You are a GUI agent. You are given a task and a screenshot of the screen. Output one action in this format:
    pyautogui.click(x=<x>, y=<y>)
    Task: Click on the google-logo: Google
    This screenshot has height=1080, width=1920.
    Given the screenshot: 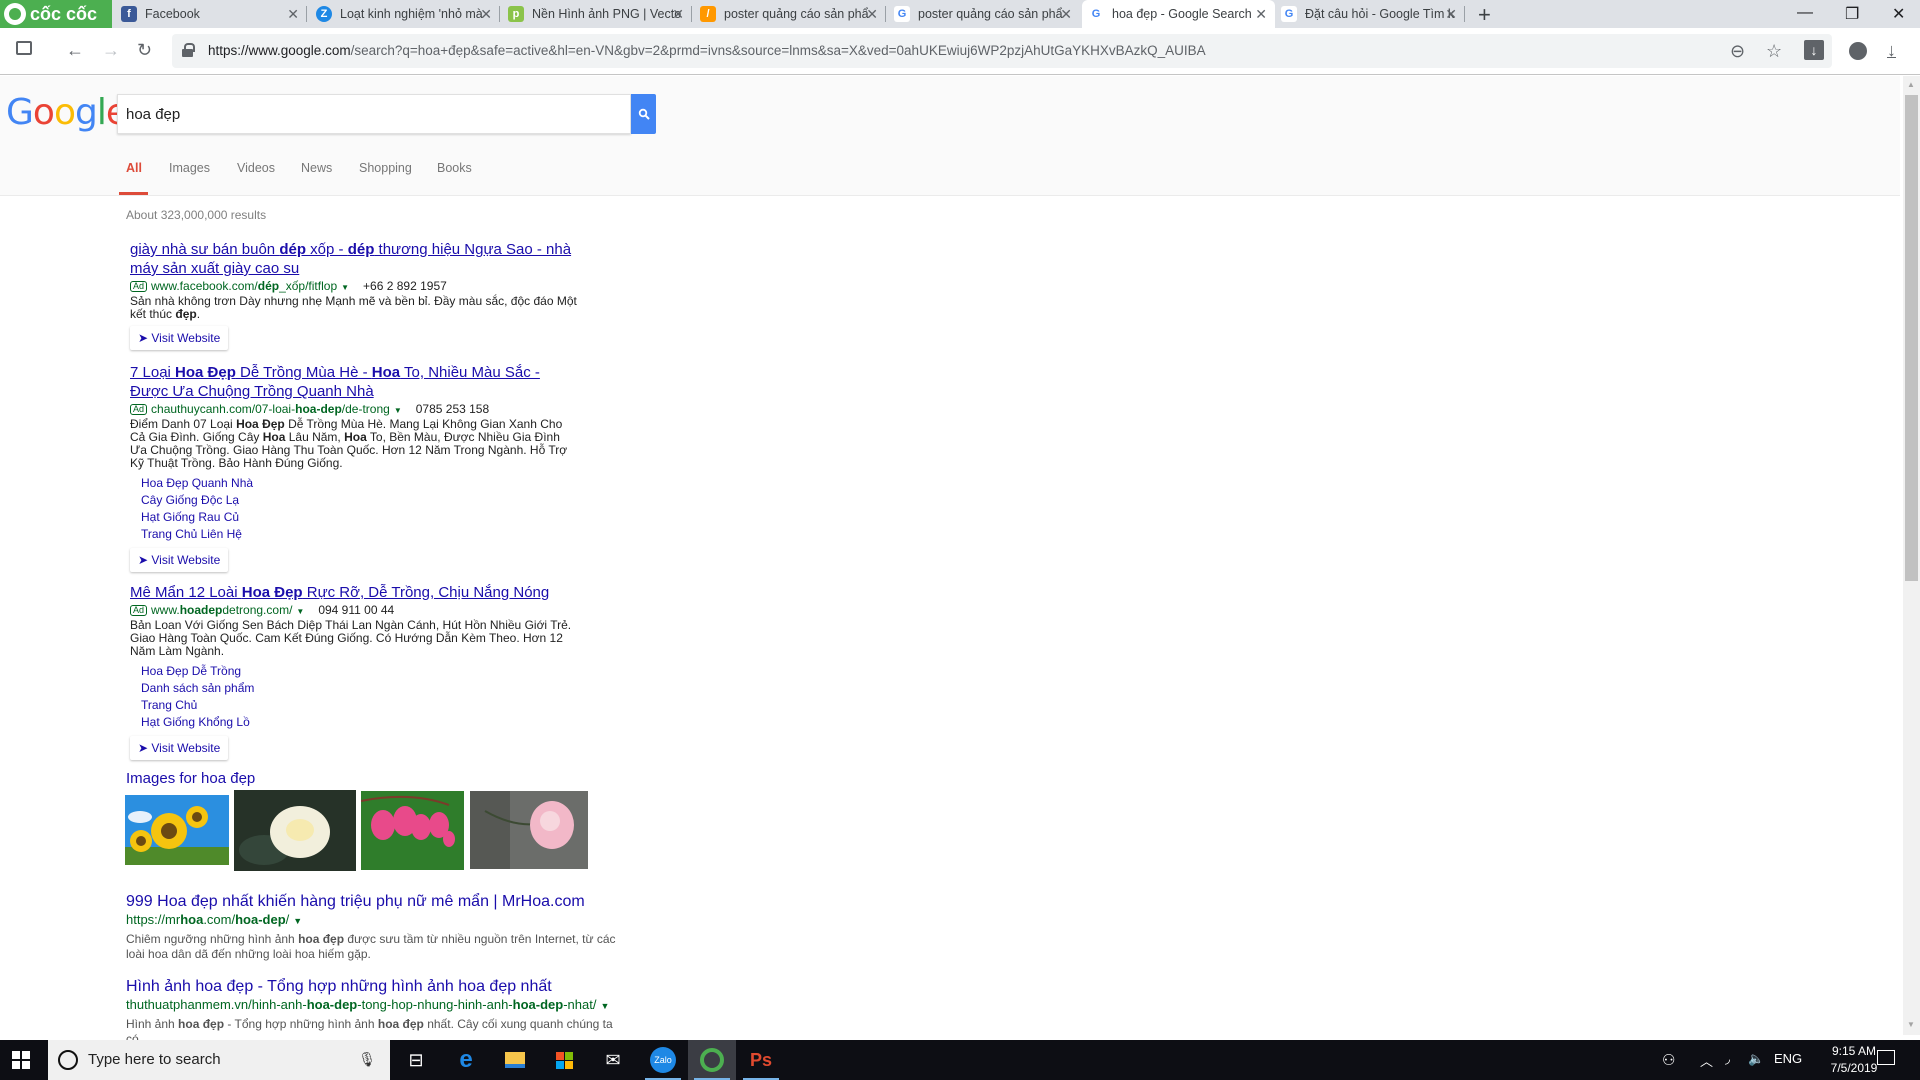 What is the action you would take?
    pyautogui.click(x=67, y=112)
    